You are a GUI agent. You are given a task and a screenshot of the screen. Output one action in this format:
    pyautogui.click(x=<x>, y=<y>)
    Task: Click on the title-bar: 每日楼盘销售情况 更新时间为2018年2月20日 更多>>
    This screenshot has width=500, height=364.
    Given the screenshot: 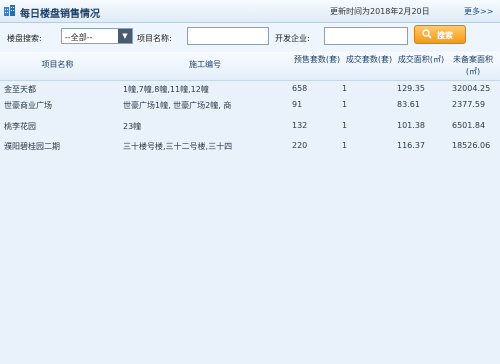 What is the action you would take?
    pyautogui.click(x=250, y=11)
    